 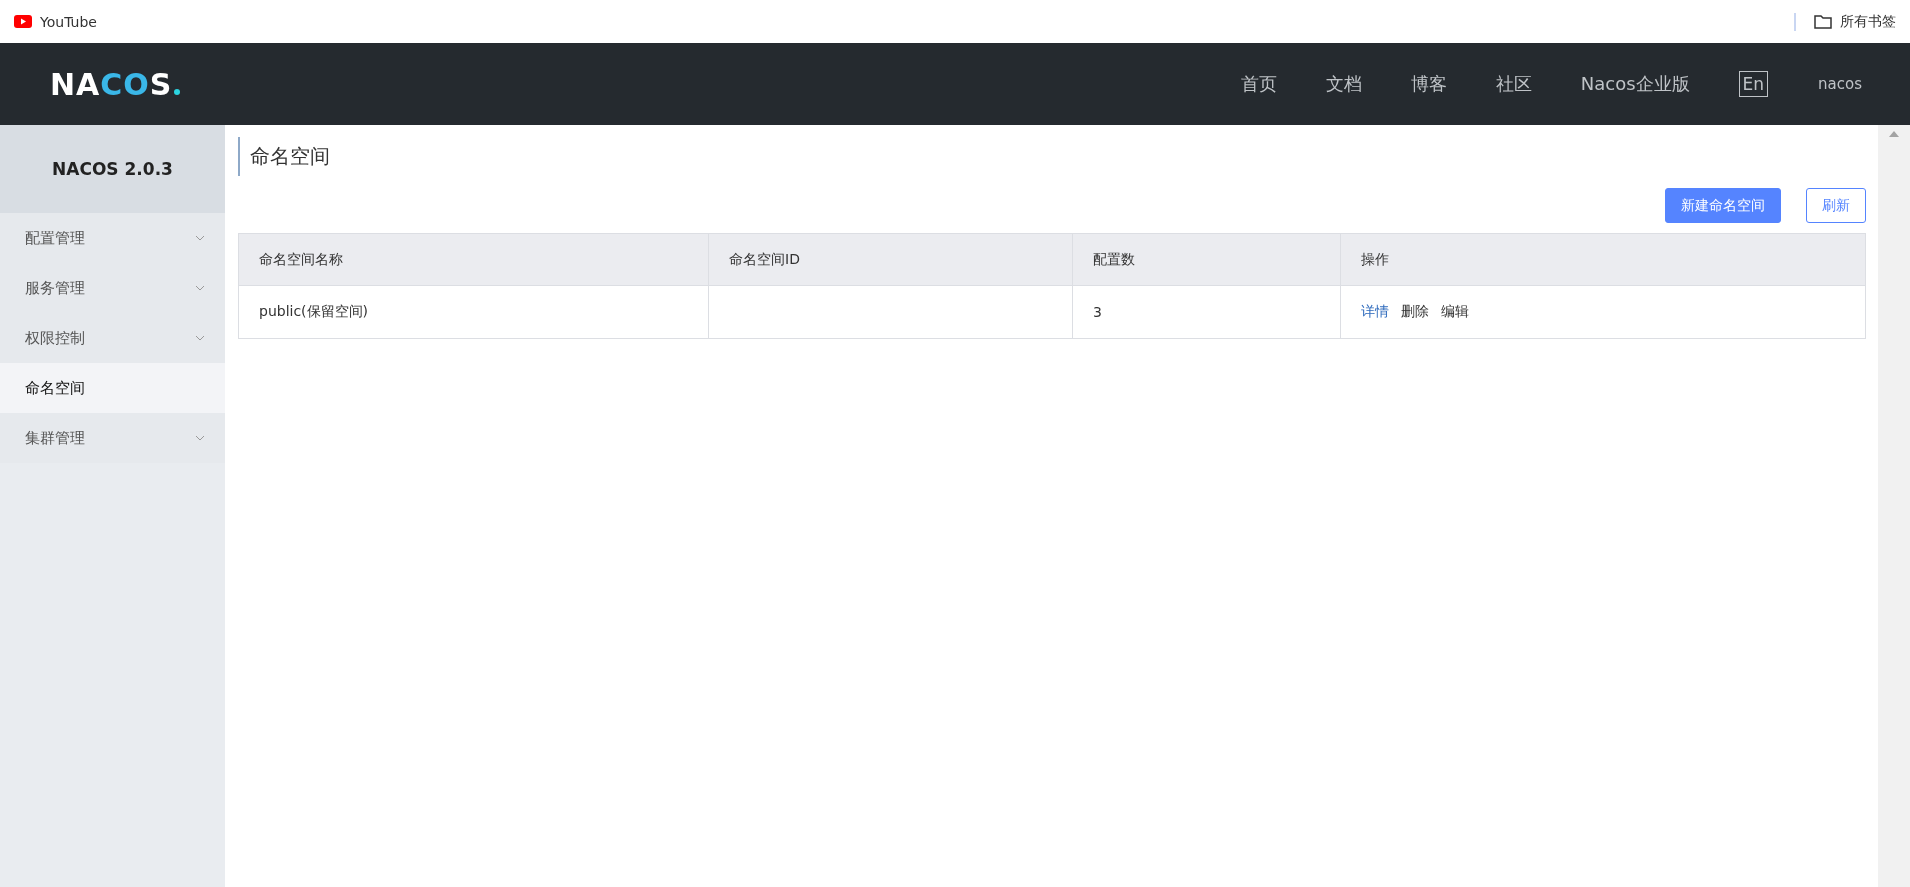 What do you see at coordinates (1635, 84) in the screenshot?
I see `nav-link: Nacos企业版` at bounding box center [1635, 84].